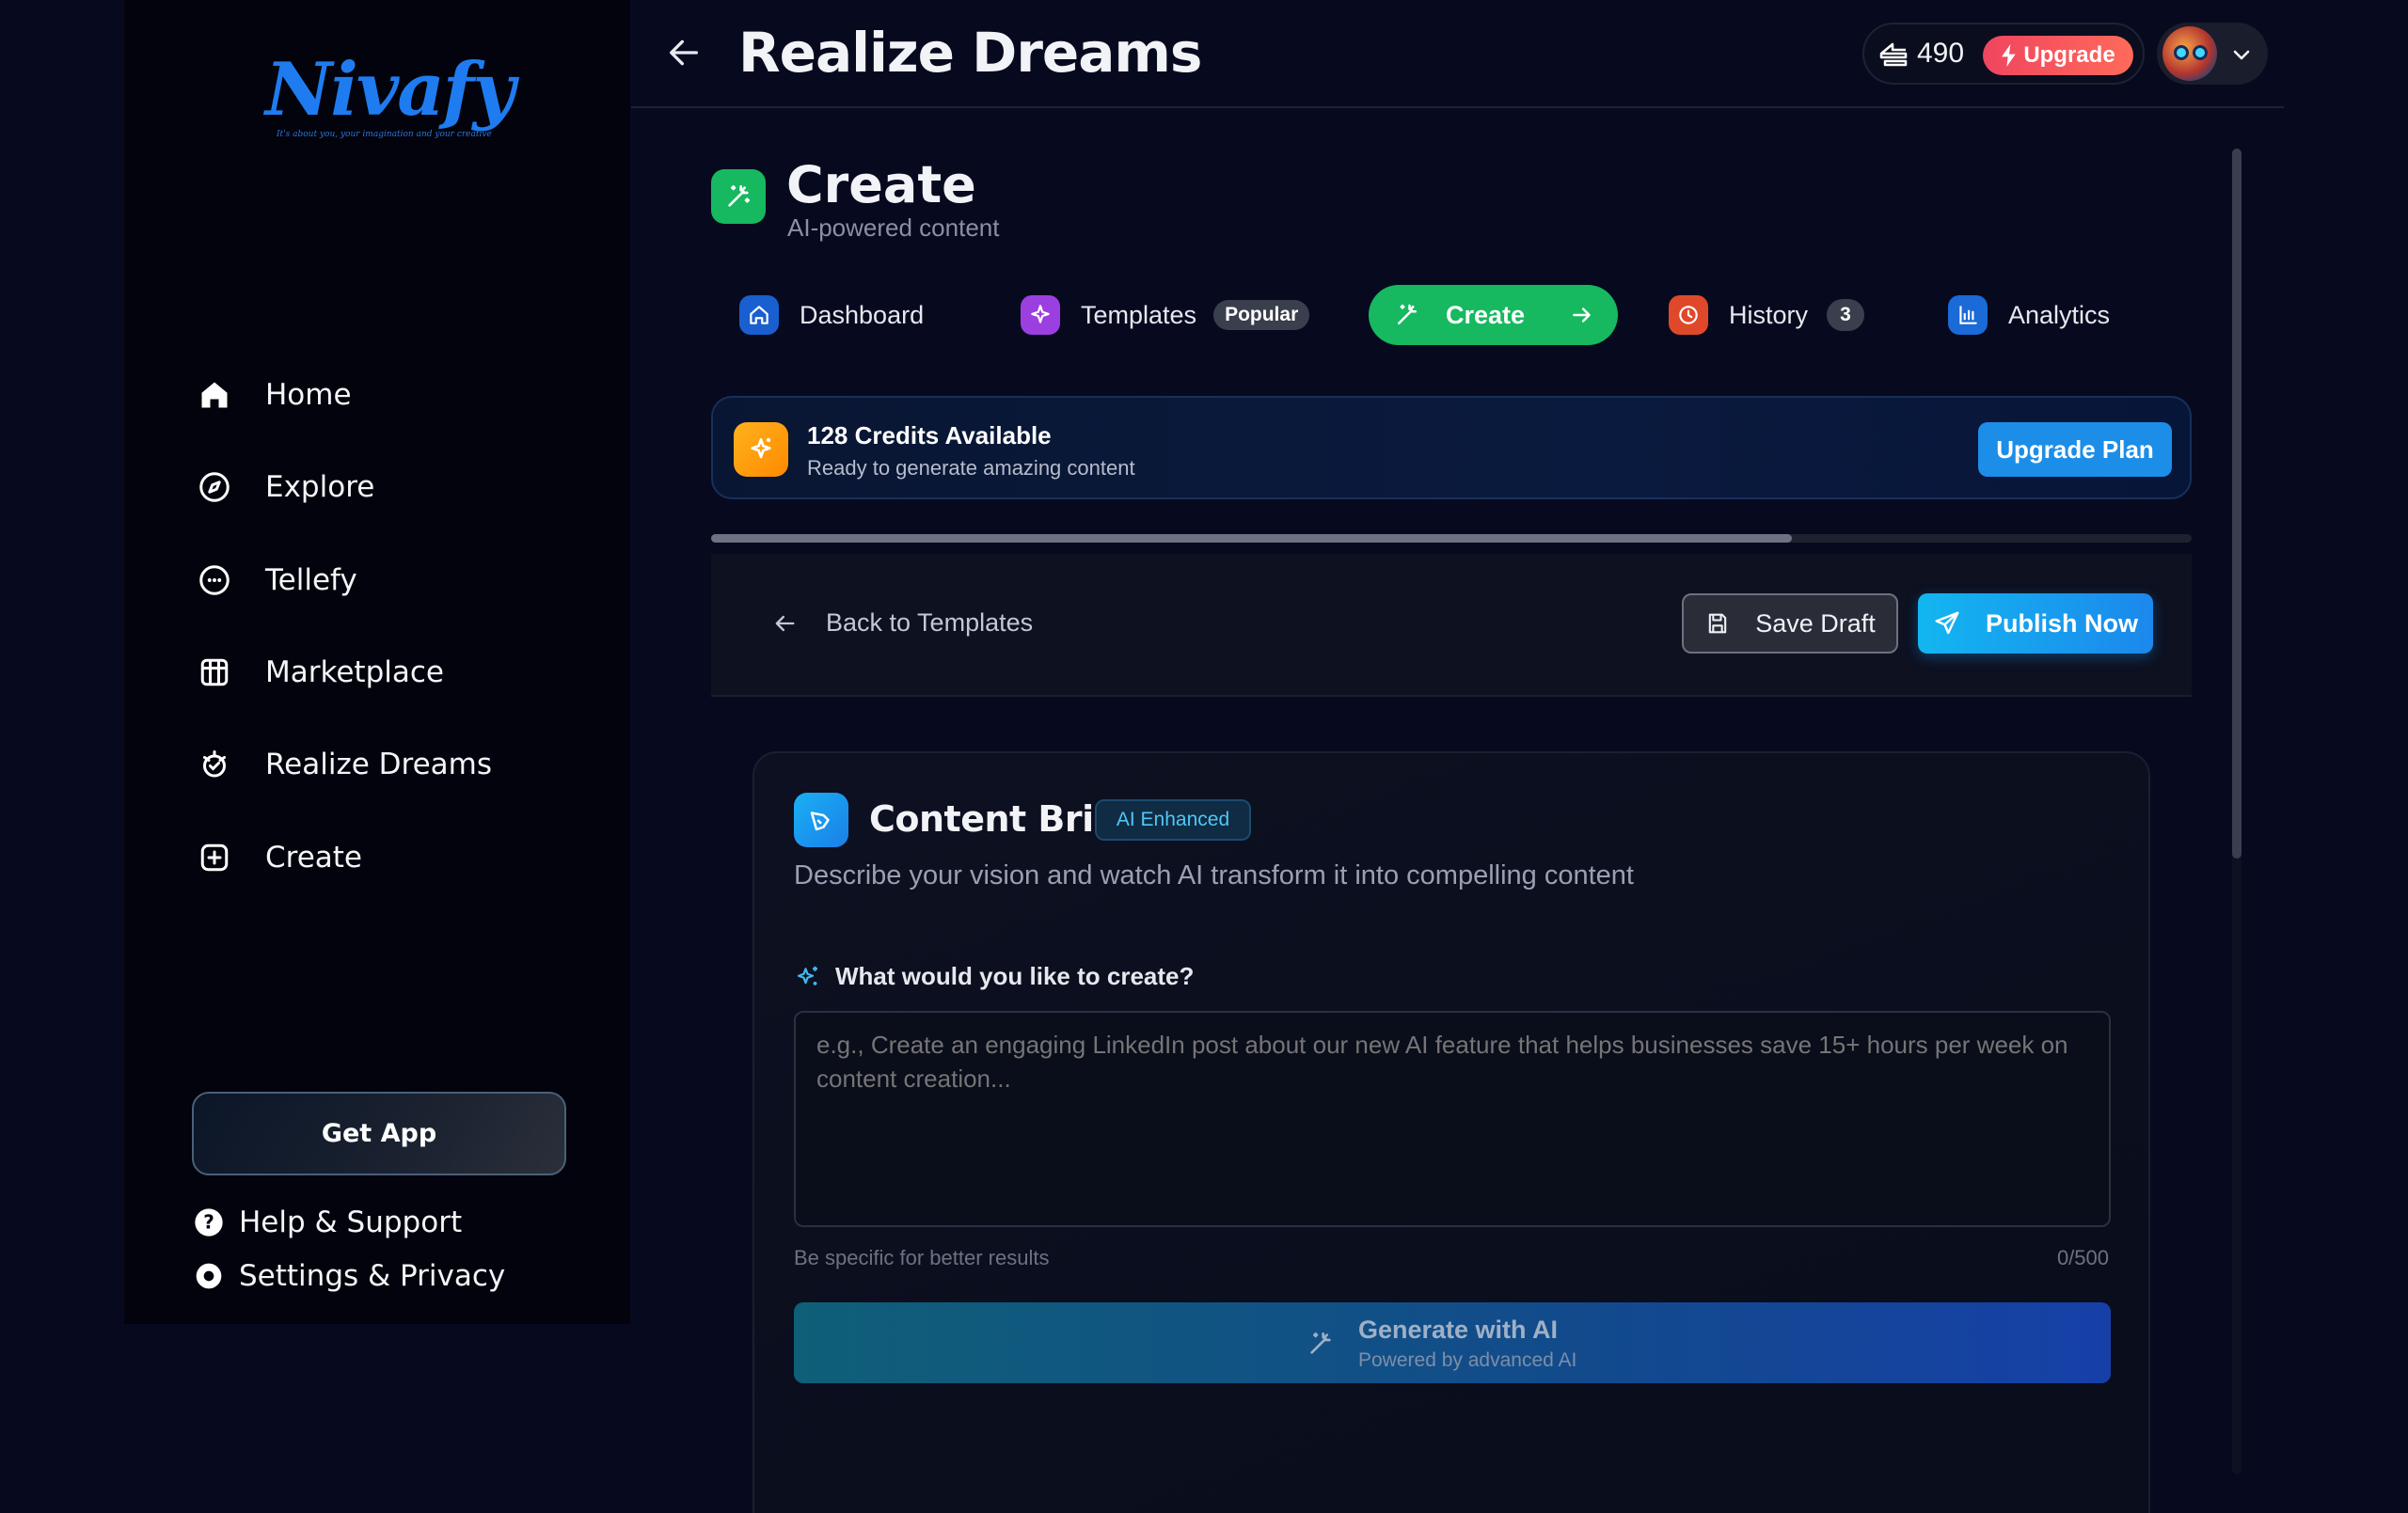  I want to click on tab-progress-track, so click(1452, 538).